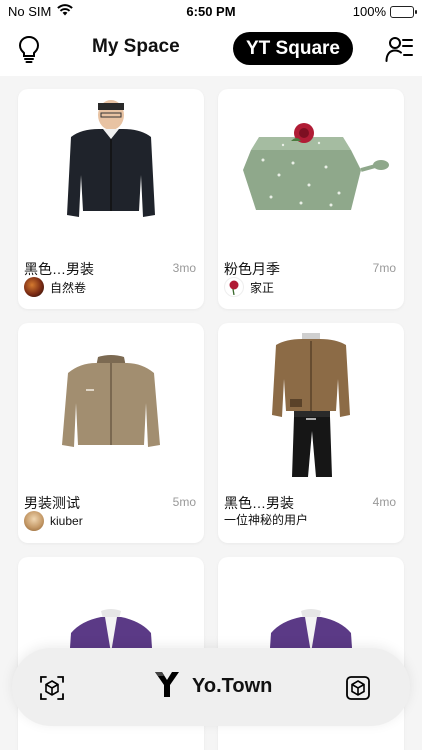  What do you see at coordinates (252, 269) in the screenshot?
I see `card-title: 粉色月季` at bounding box center [252, 269].